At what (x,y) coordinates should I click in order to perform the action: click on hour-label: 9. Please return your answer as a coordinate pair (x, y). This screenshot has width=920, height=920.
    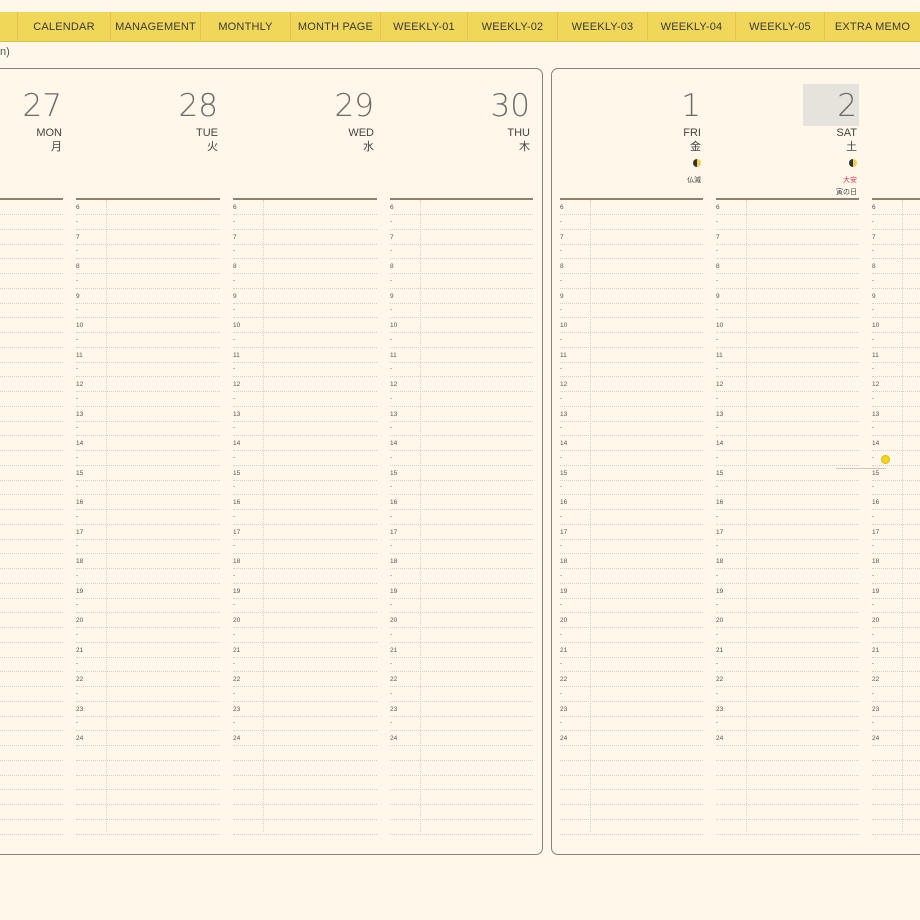
    Looking at the image, I should click on (562, 296).